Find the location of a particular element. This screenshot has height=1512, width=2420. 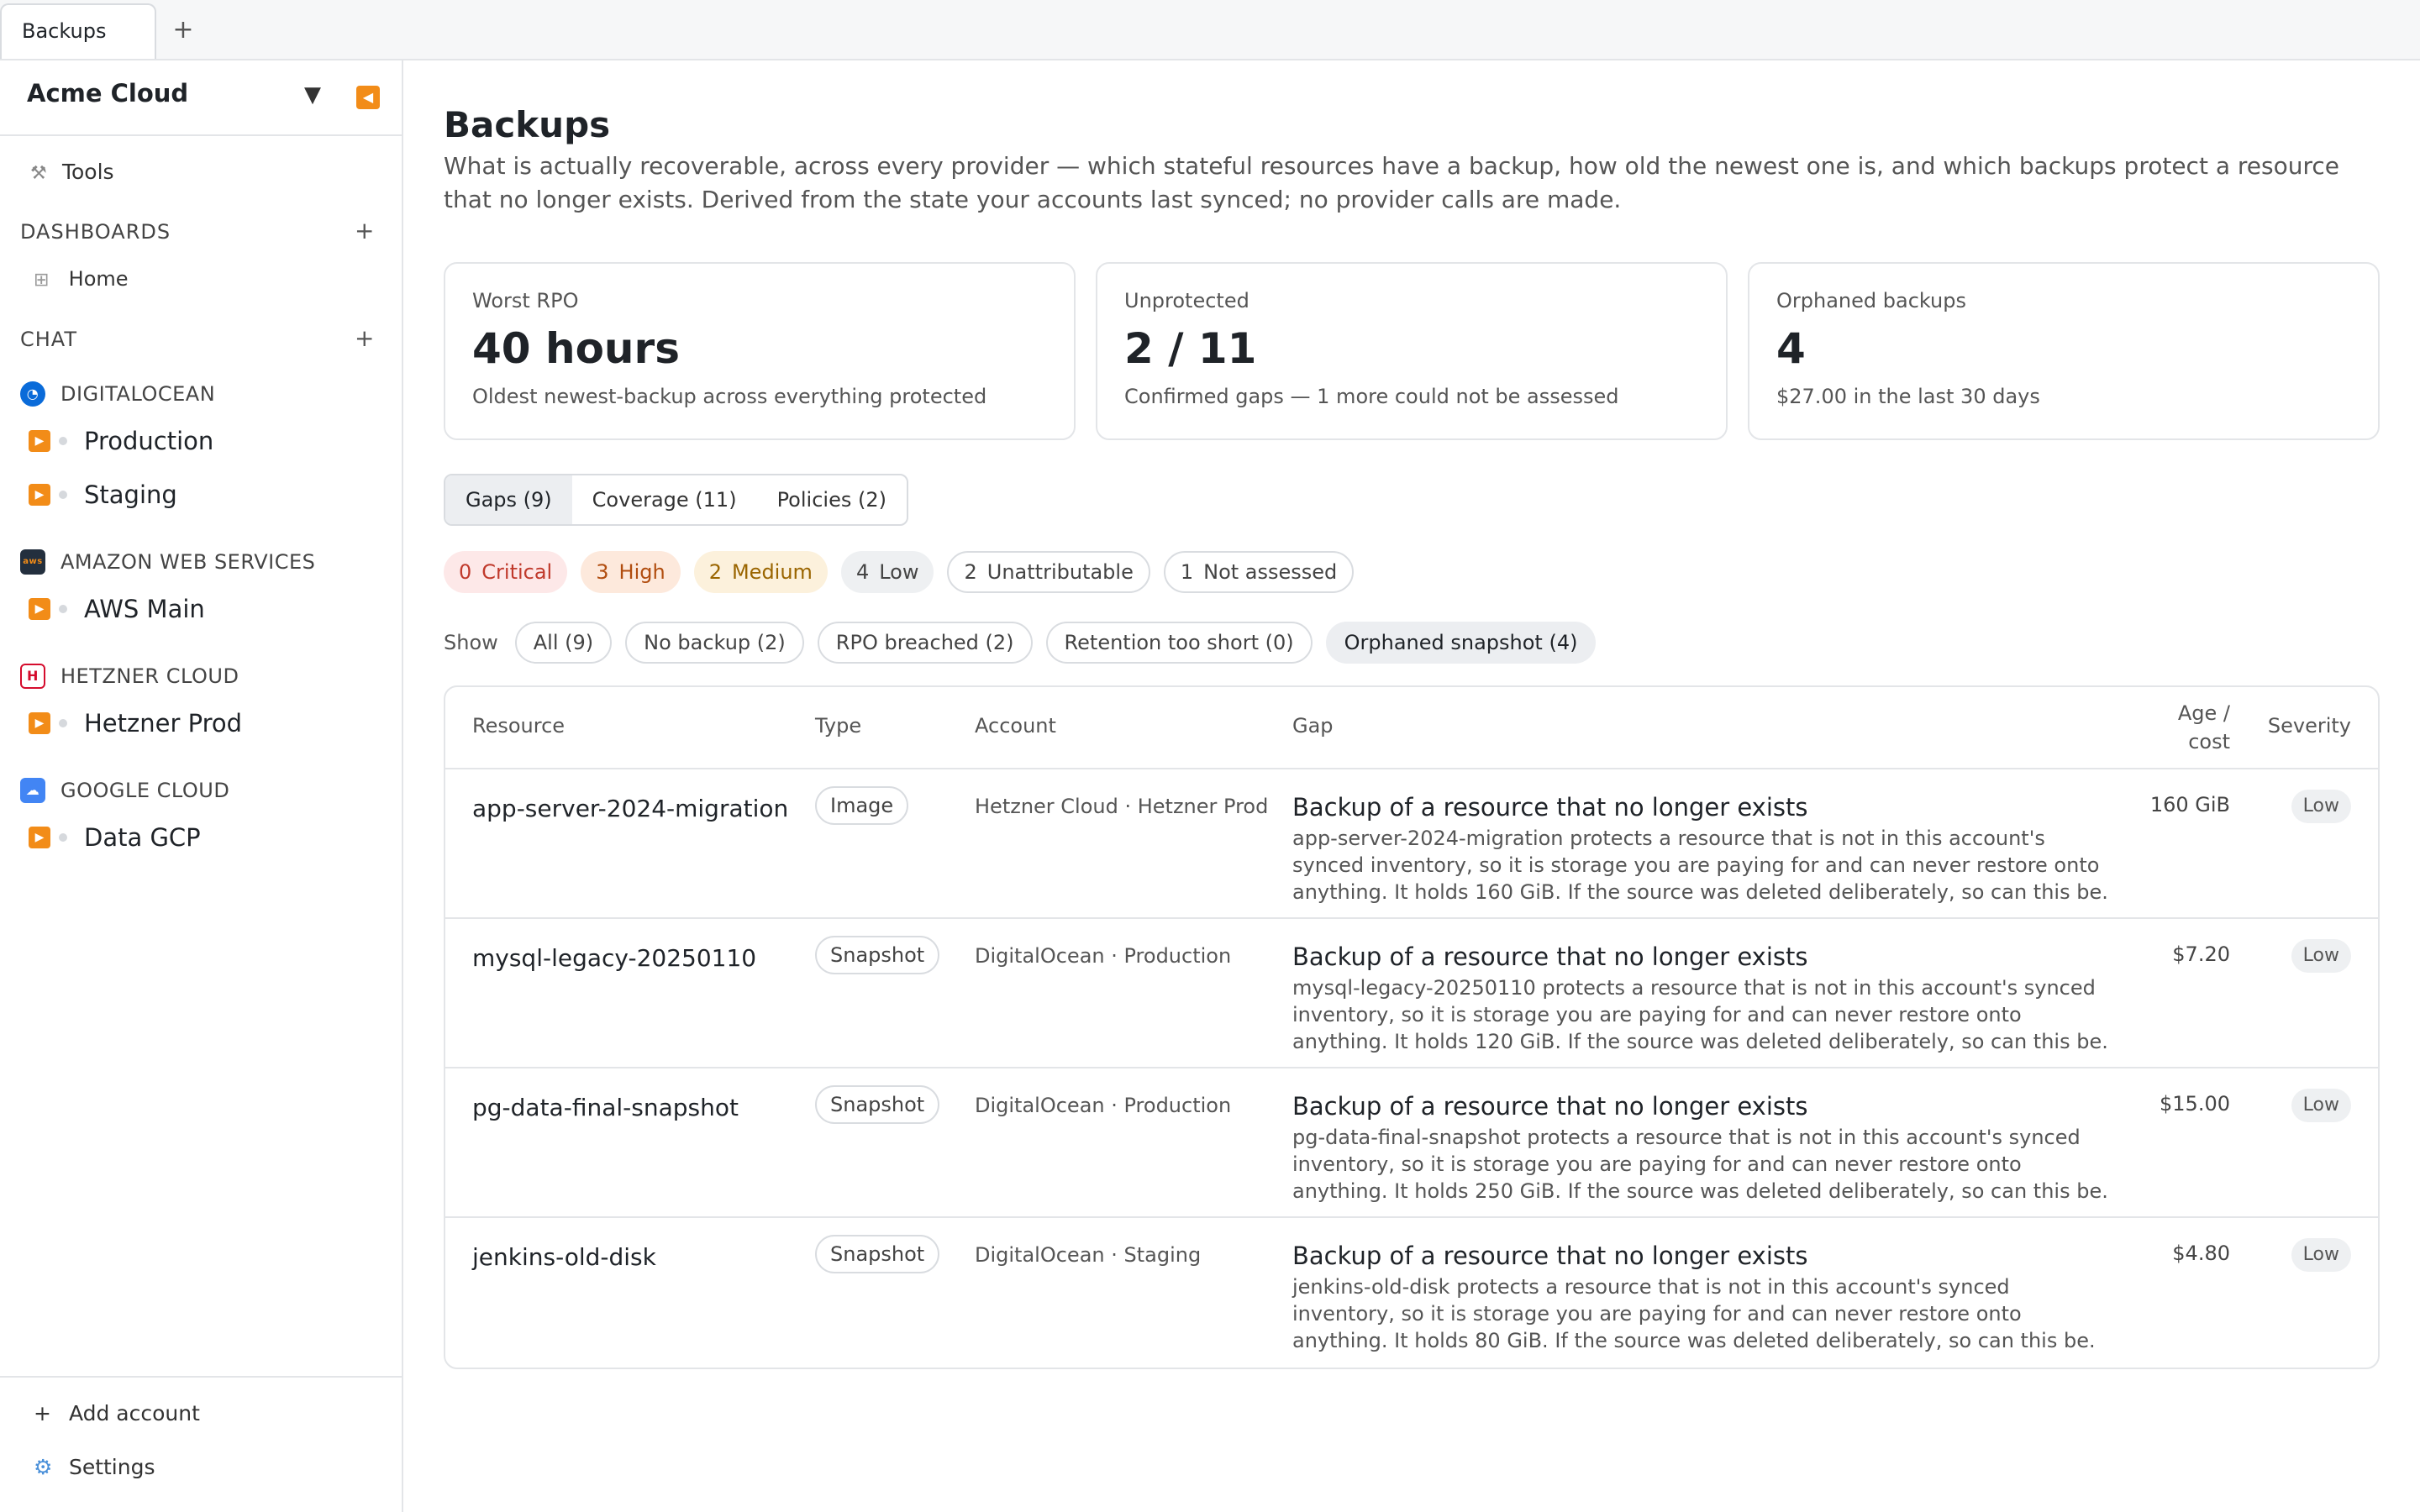

filter-chip-no-backup: No backup (2) is located at coordinates (714, 643).